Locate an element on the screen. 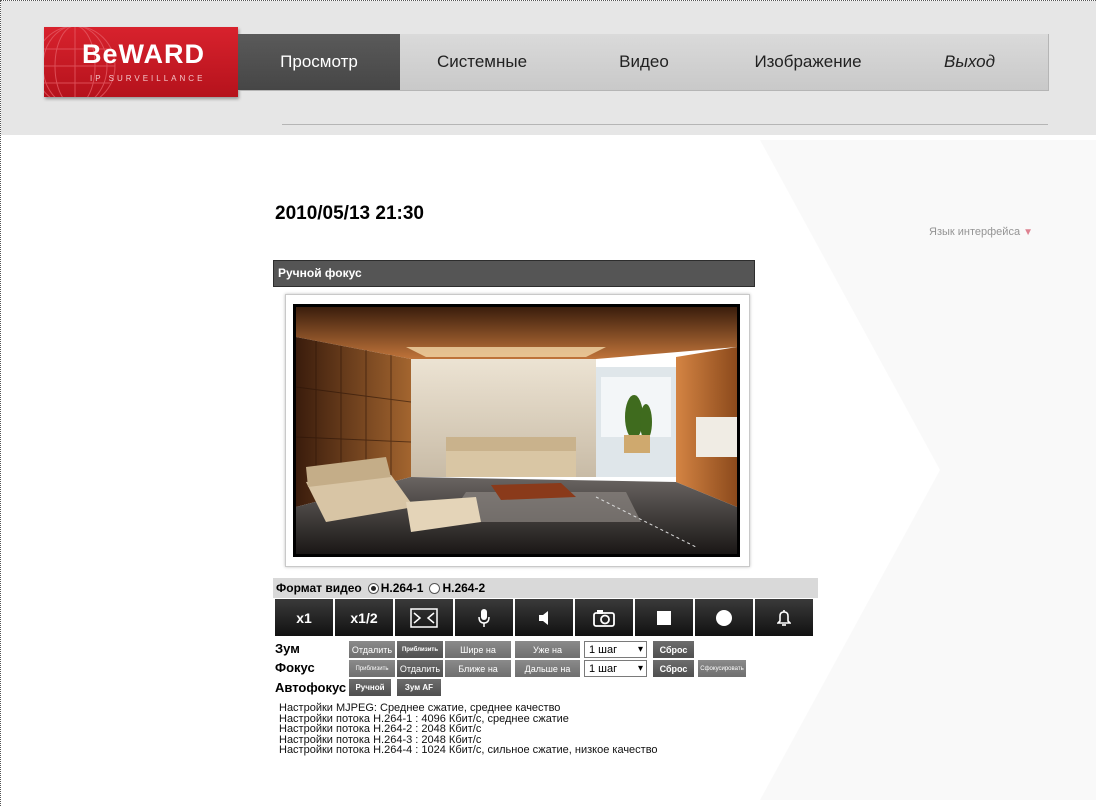 This screenshot has height=806, width=1096. nav-tab-system: Системные is located at coordinates (482, 62).